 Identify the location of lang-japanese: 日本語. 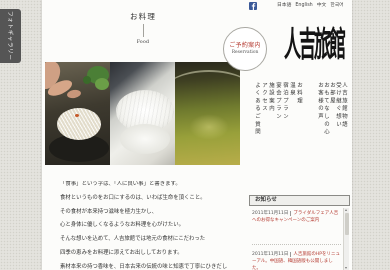
(284, 6).